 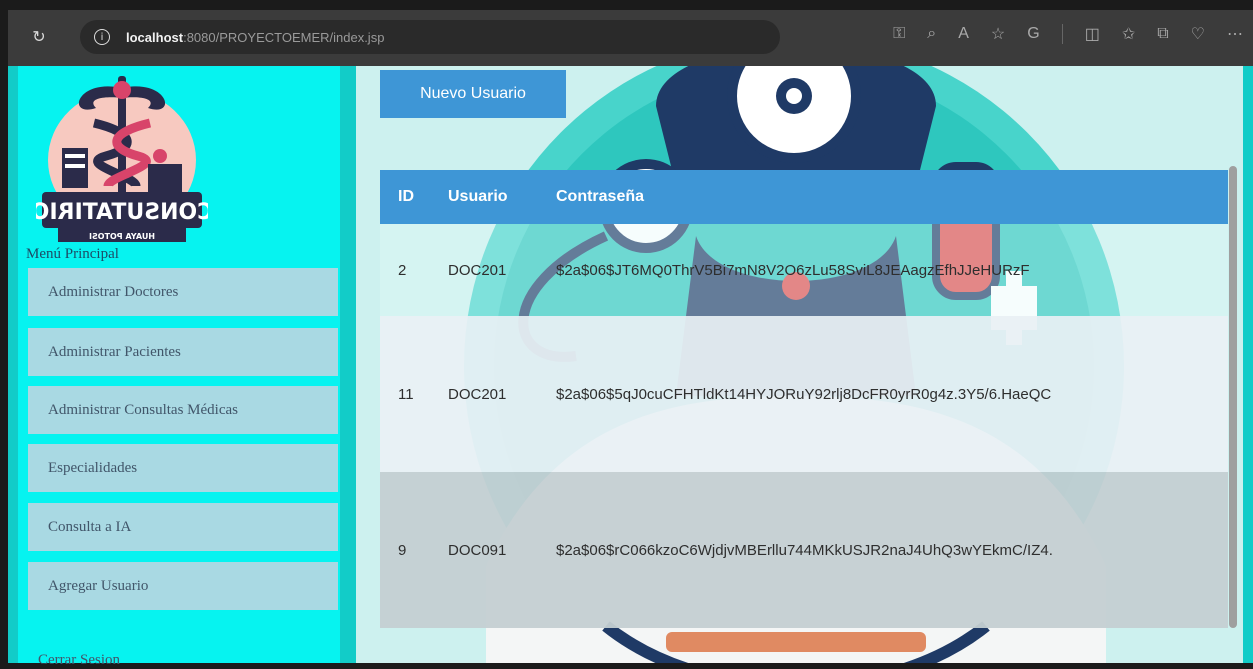 What do you see at coordinates (183, 410) in the screenshot?
I see `nav-administrar-consultas: Administrar Consultas Médicas` at bounding box center [183, 410].